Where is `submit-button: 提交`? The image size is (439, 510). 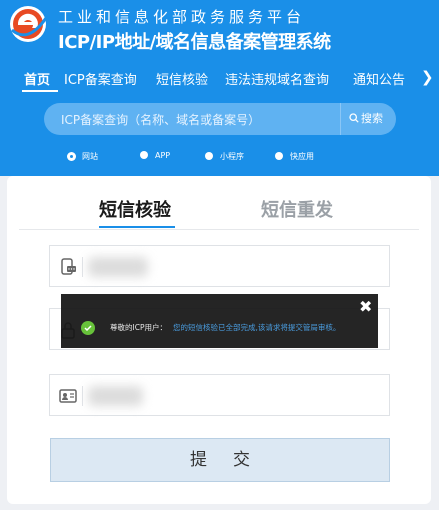
submit-button: 提交 is located at coordinates (220, 460).